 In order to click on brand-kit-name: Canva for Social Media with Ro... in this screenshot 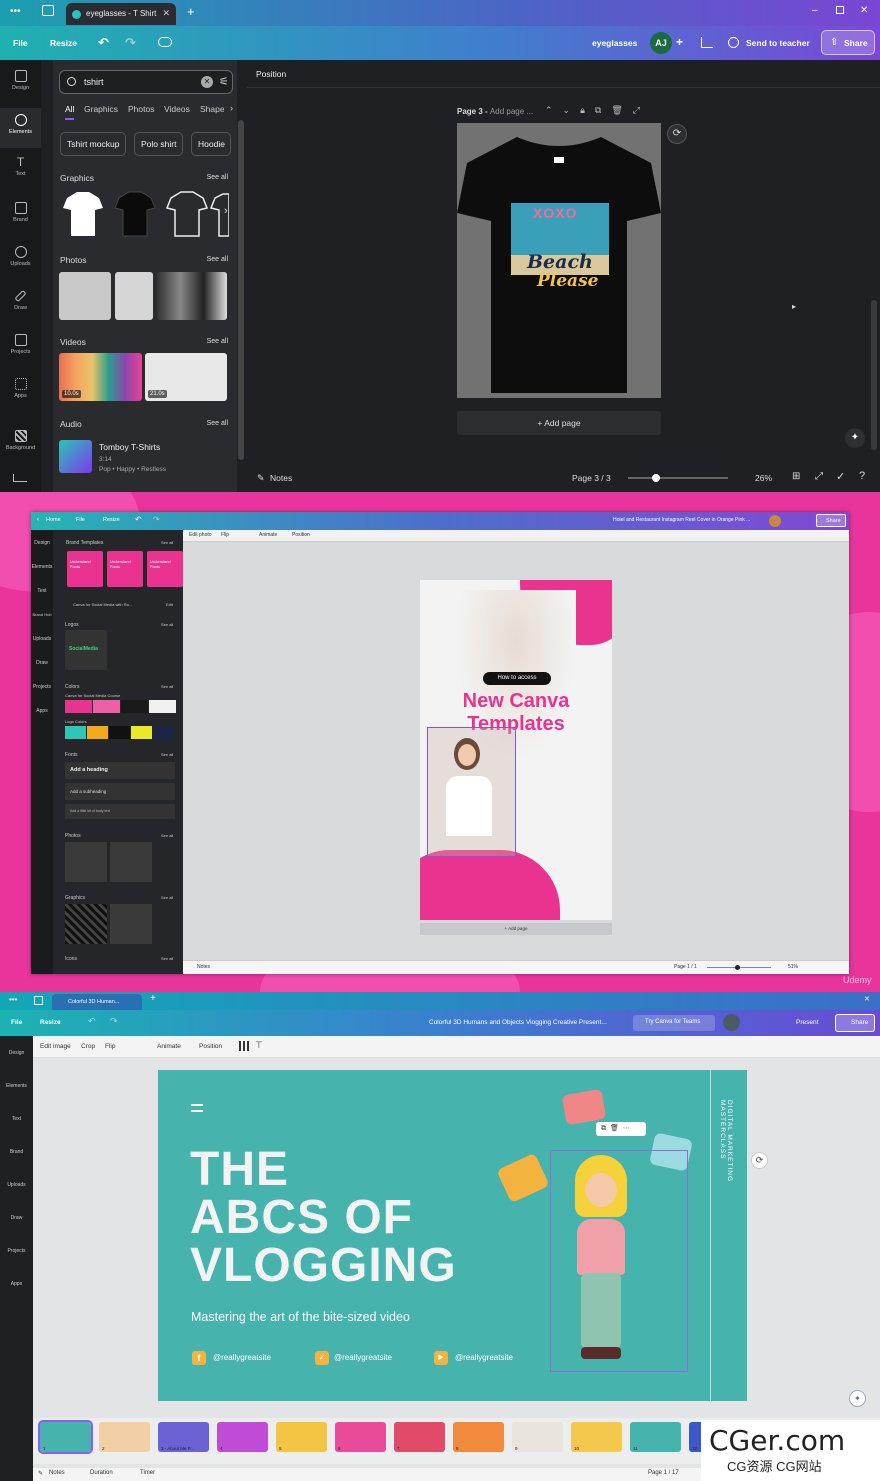, I will do `click(102, 604)`.